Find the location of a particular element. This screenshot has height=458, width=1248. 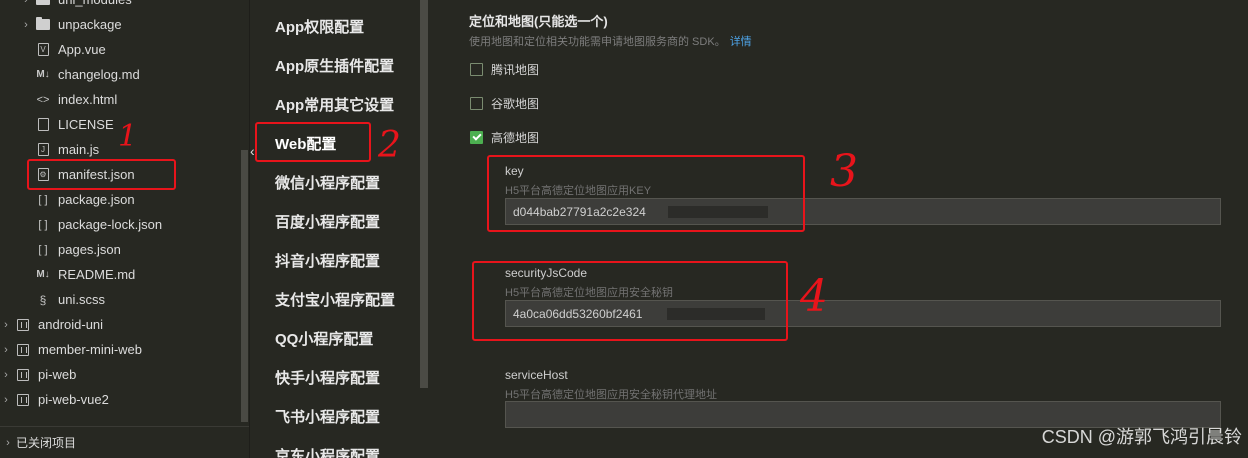

tree-item-label: android-uni is located at coordinates (71, 324).